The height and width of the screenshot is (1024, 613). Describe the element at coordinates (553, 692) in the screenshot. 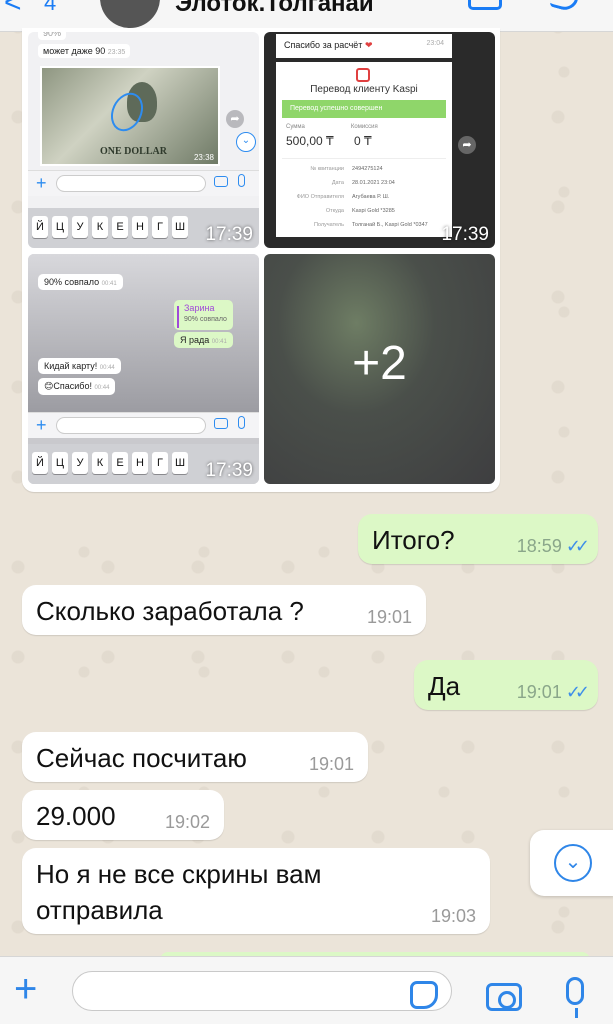

I see `message-meta: 19:01 ✓✓` at that location.